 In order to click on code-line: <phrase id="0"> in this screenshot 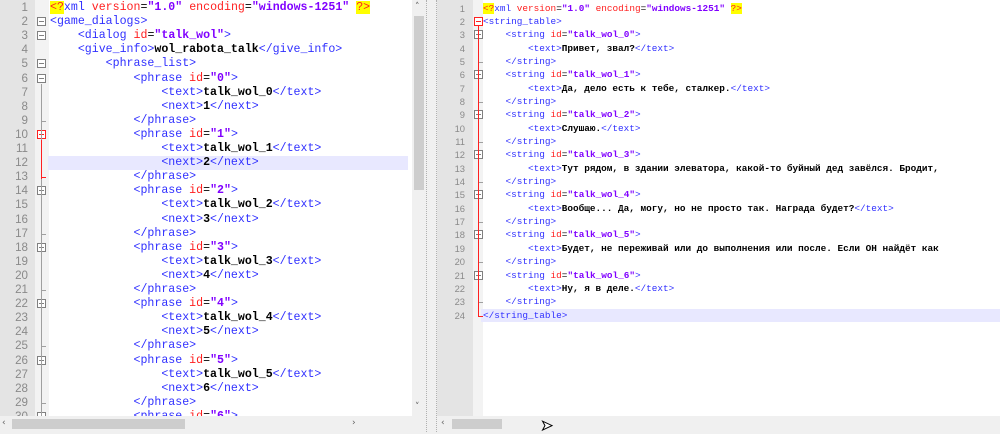, I will do `click(144, 79)`.